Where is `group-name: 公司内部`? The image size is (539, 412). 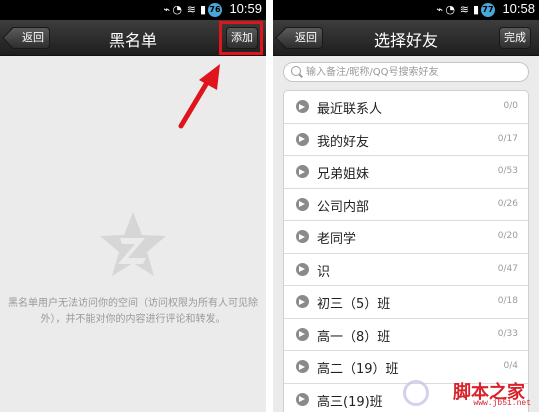 group-name: 公司内部 is located at coordinates (343, 207).